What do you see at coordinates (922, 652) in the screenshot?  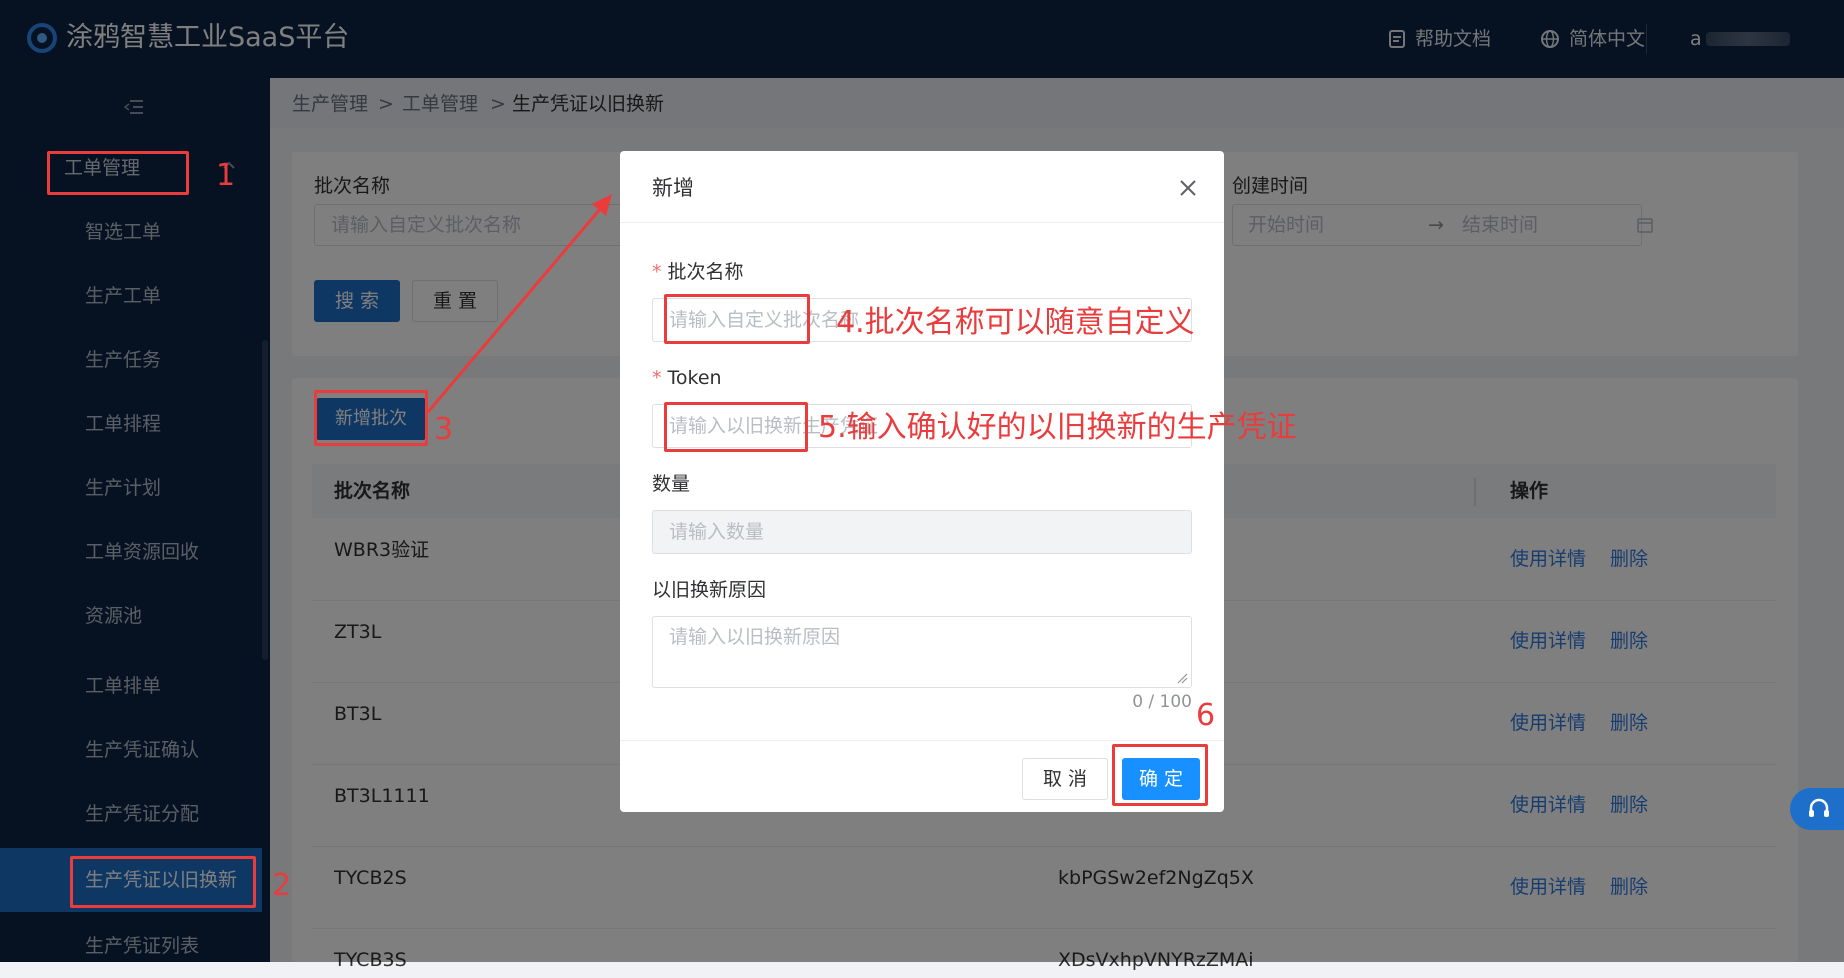 I see `dialog-reason-textarea: 请输入以旧换新原因` at bounding box center [922, 652].